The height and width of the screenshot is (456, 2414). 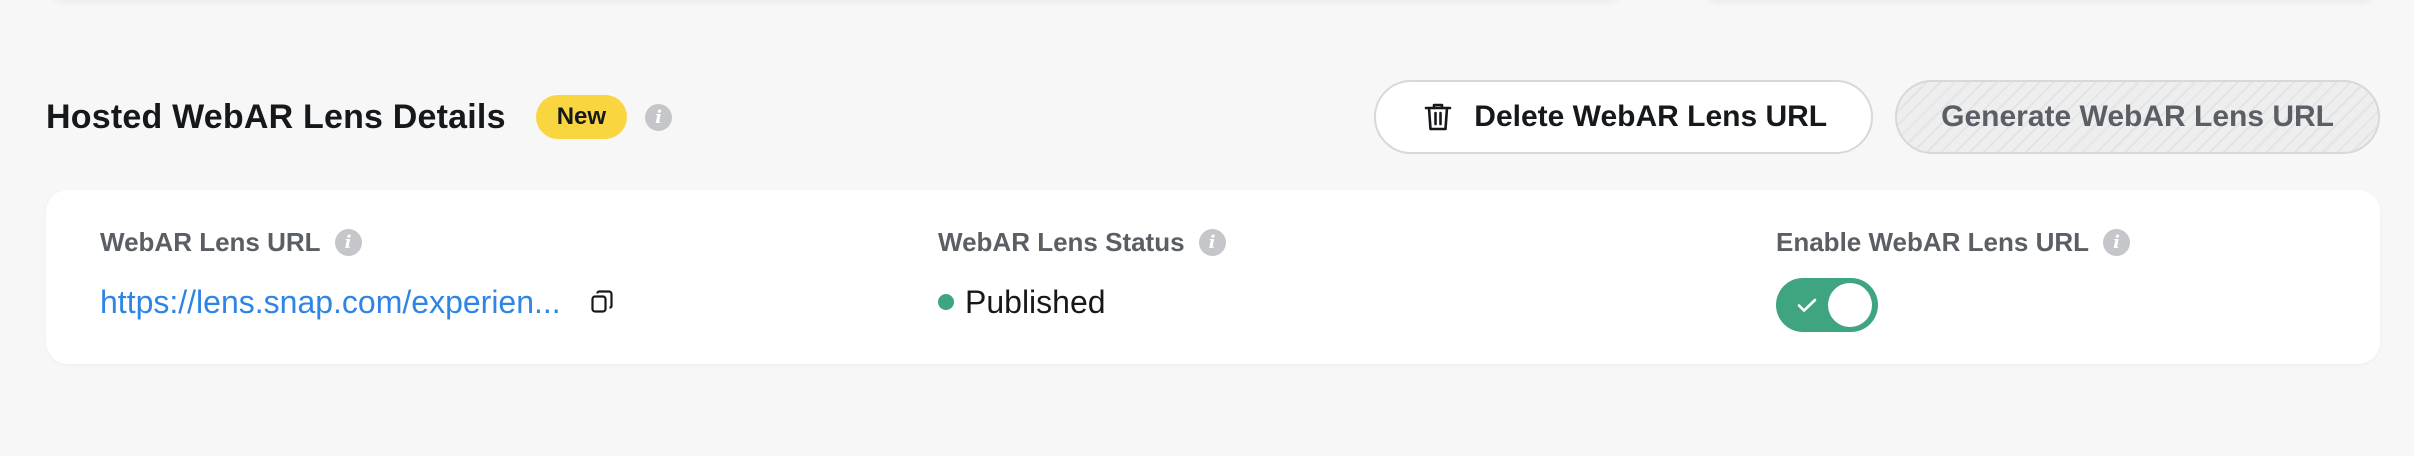 What do you see at coordinates (1850, 305) in the screenshot?
I see `toggle-knob` at bounding box center [1850, 305].